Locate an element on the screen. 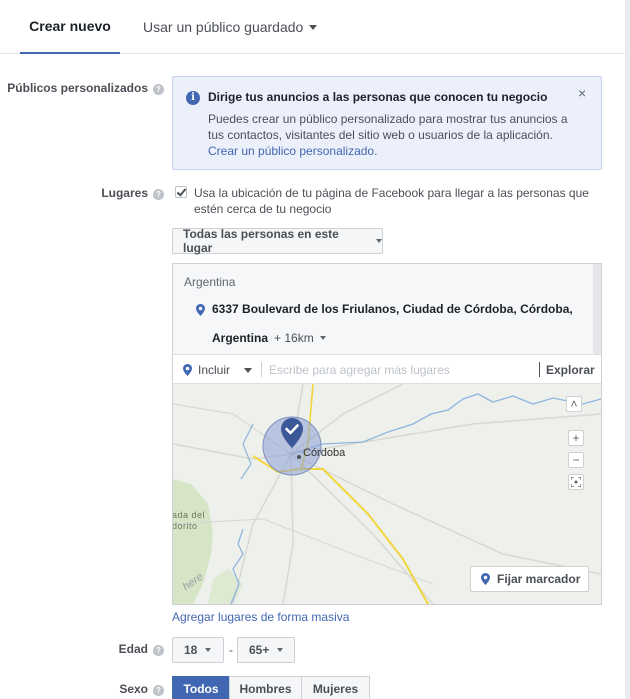 The image size is (630, 699). include-dropdown: Incluir is located at coordinates (218, 370).